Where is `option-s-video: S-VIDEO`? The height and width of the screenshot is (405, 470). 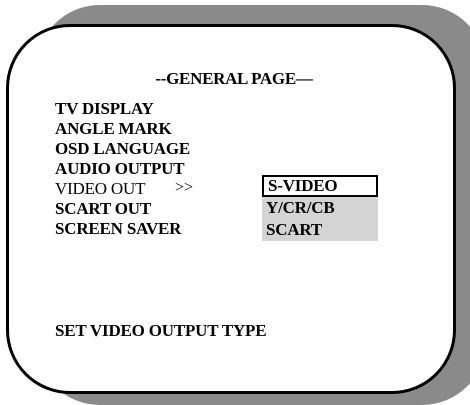
option-s-video: S-VIDEO is located at coordinates (320, 186).